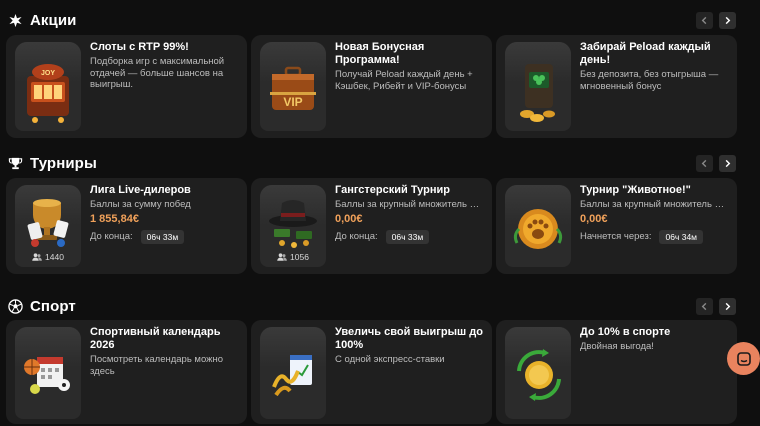 This screenshot has width=760, height=426. I want to click on sport-prev-button, so click(704, 306).